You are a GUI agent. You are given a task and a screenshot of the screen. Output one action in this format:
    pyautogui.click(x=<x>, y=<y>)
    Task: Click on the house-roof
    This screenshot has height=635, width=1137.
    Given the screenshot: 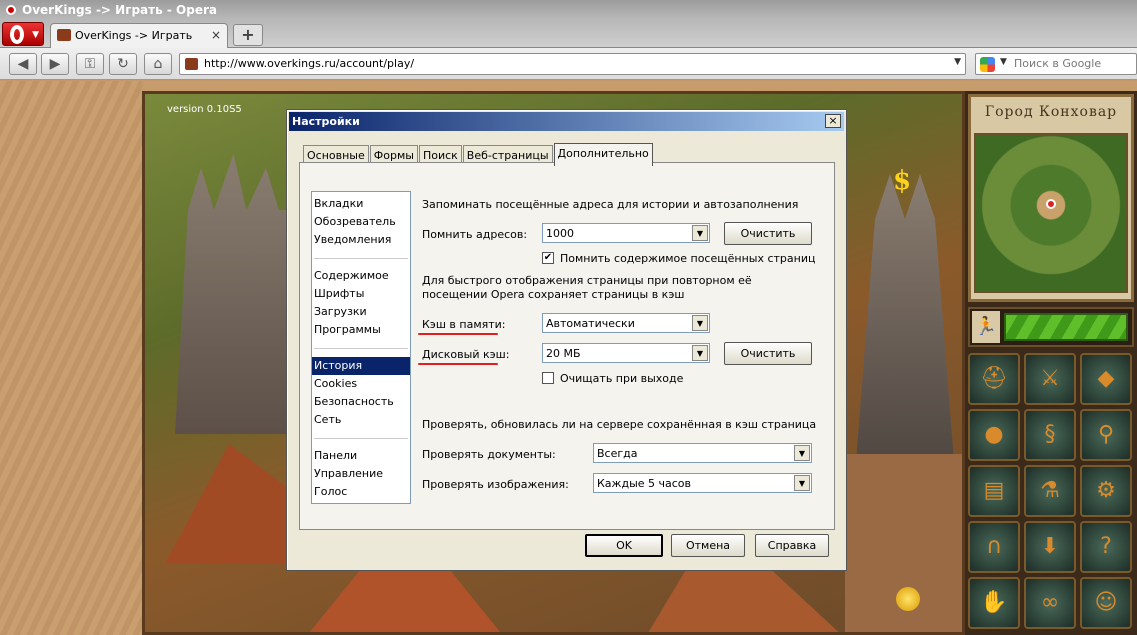 What is the action you would take?
    pyautogui.click(x=745, y=598)
    